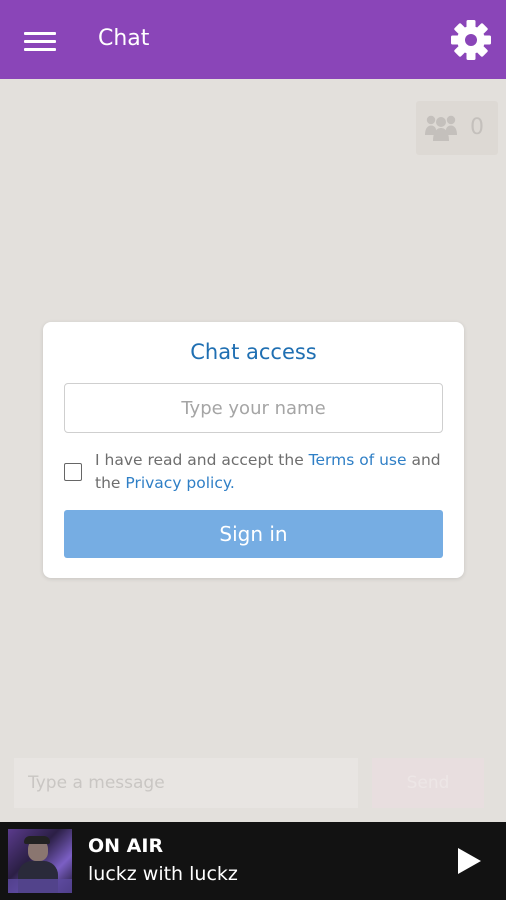  I want to click on online-users-badge: 0, so click(457, 128).